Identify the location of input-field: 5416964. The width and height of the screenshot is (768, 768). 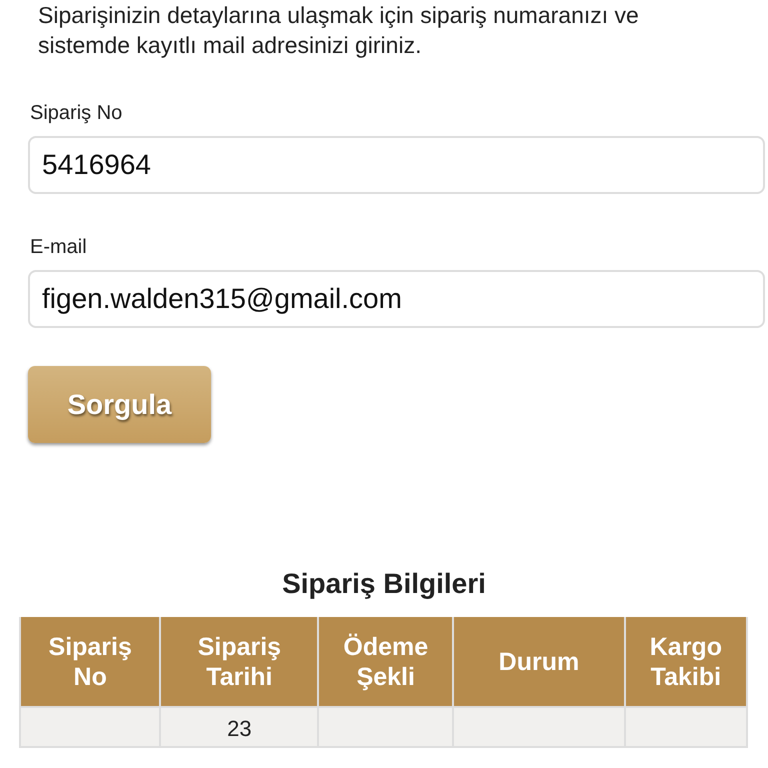
(396, 165).